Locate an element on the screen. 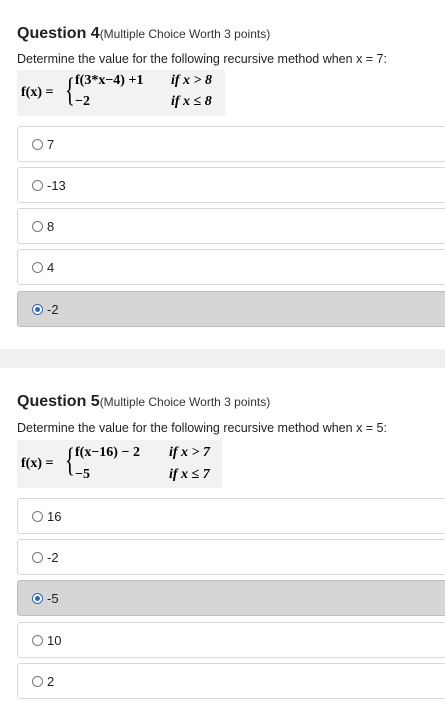 This screenshot has width=445, height=720. question-5-option-5: 2 is located at coordinates (231, 681).